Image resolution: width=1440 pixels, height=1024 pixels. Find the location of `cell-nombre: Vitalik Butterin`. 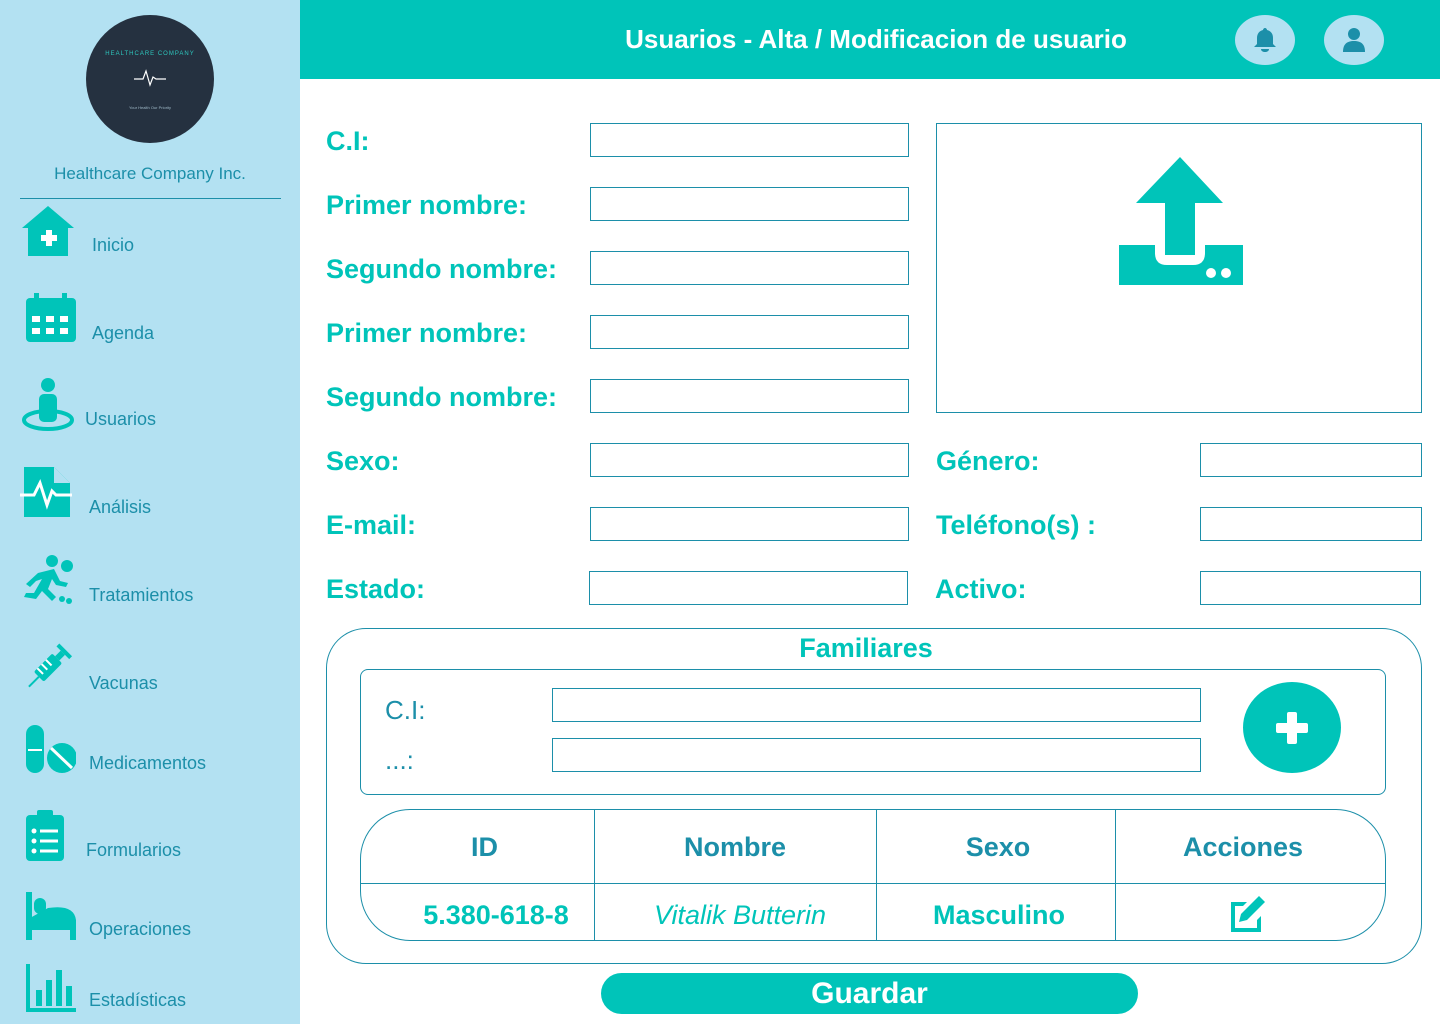

cell-nombre: Vitalik Butterin is located at coordinates (740, 915).